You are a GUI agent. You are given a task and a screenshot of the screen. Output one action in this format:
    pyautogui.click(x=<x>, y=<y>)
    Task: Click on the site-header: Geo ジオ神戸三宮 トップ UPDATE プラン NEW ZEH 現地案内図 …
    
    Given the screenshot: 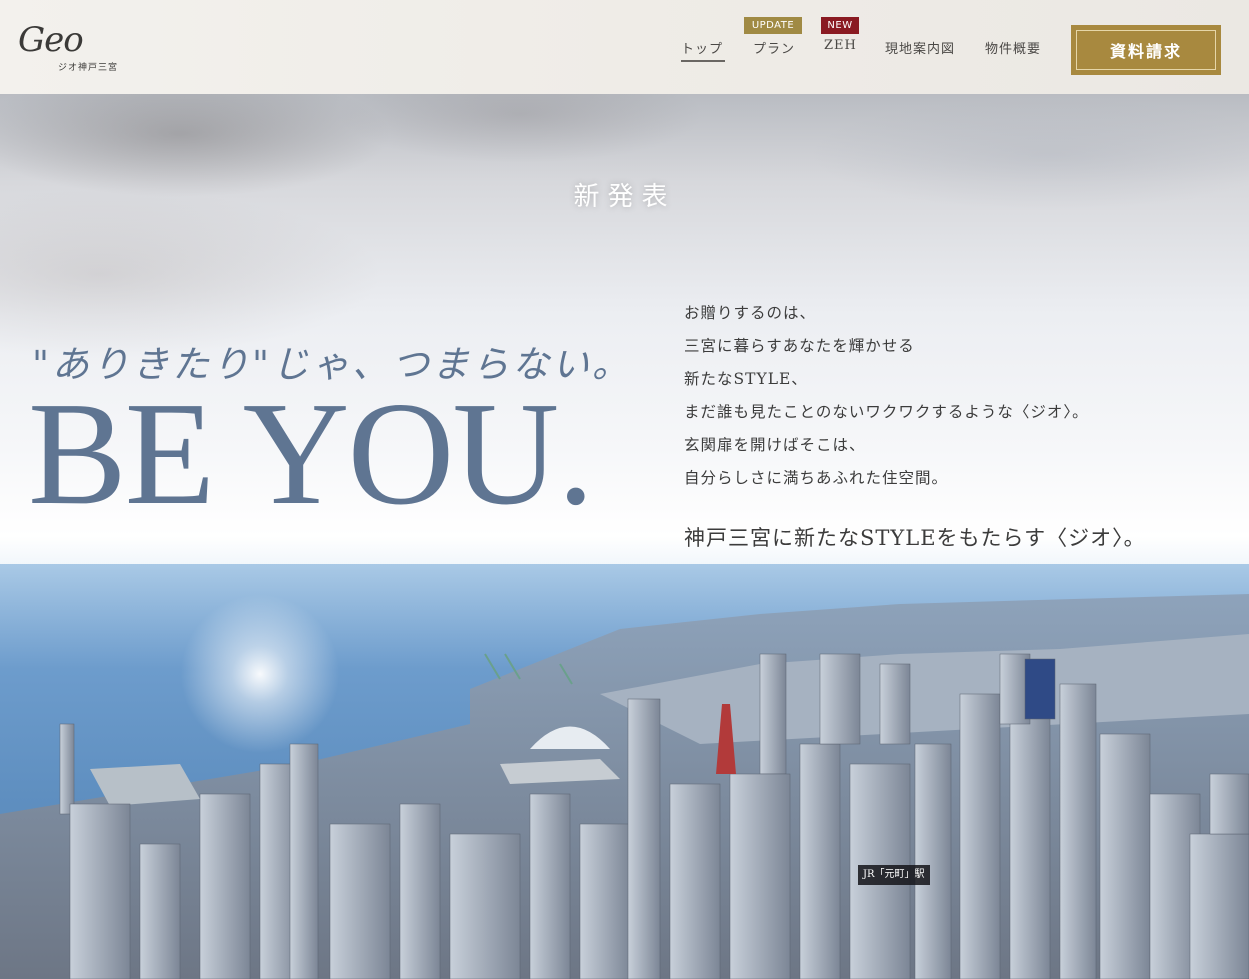 What is the action you would take?
    pyautogui.click(x=624, y=47)
    